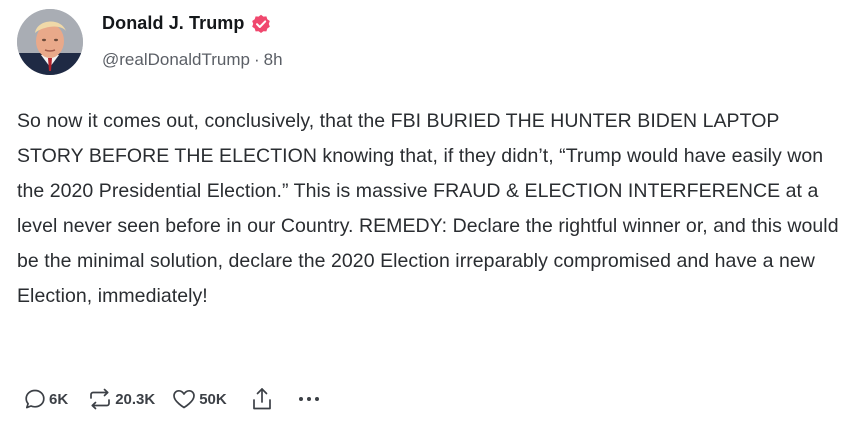  What do you see at coordinates (59, 399) in the screenshot?
I see `reply-count: 6K` at bounding box center [59, 399].